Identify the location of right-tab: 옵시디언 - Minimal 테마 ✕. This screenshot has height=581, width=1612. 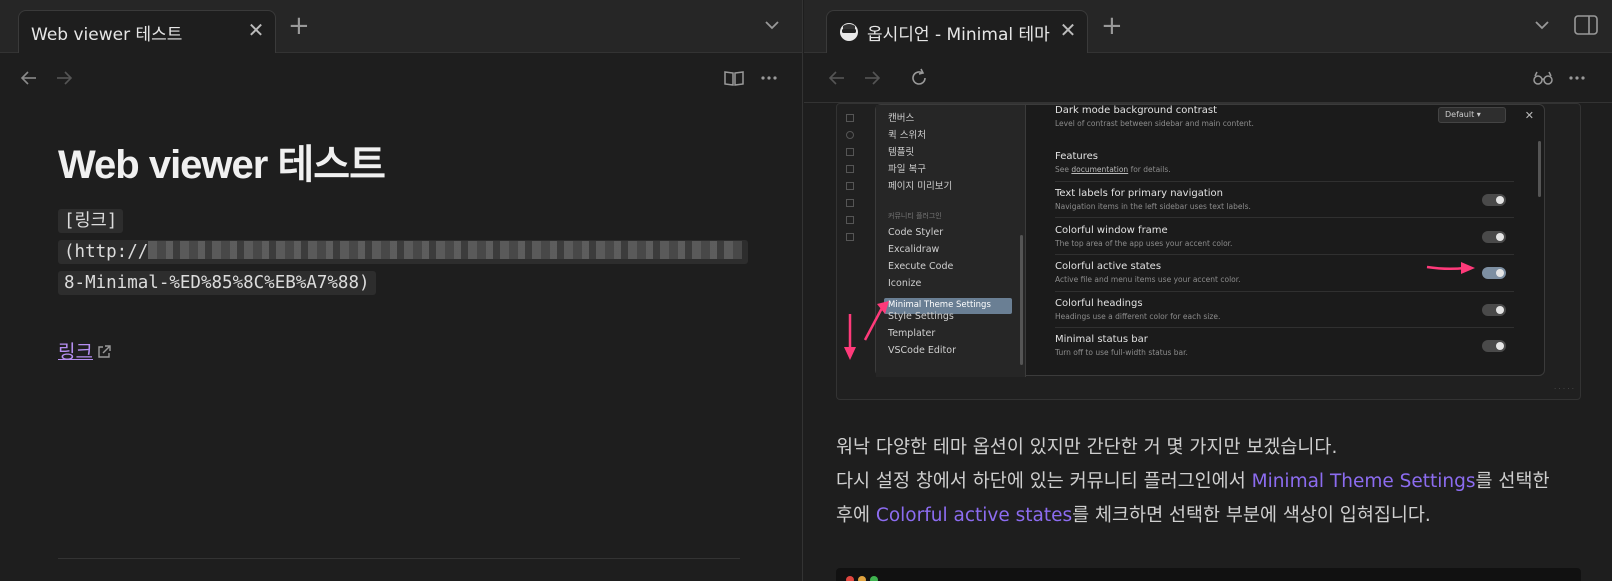
(957, 31).